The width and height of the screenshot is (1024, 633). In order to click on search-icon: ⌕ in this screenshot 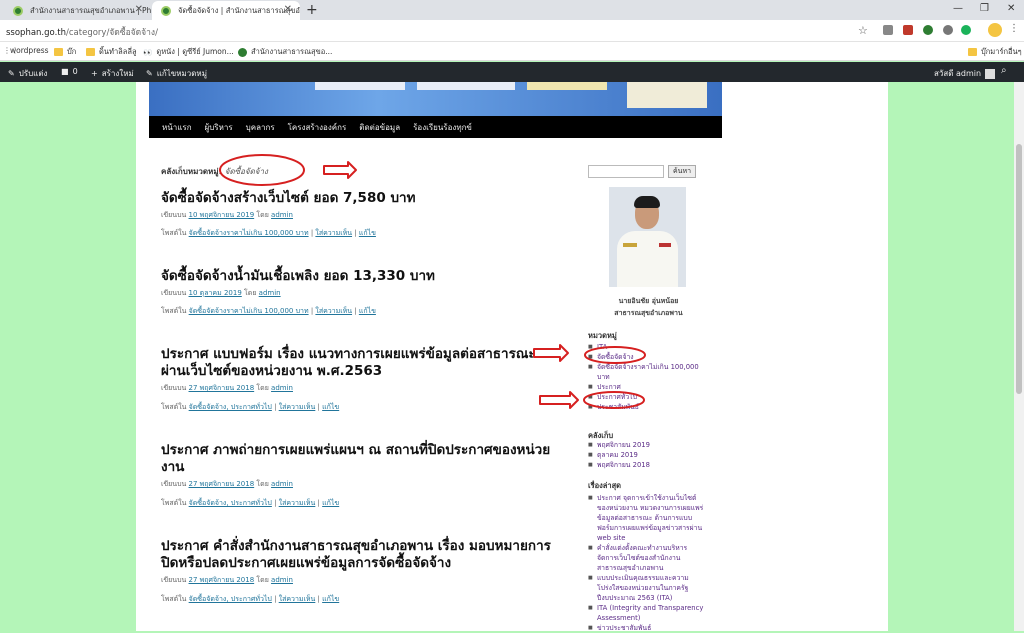, I will do `click(1004, 70)`.